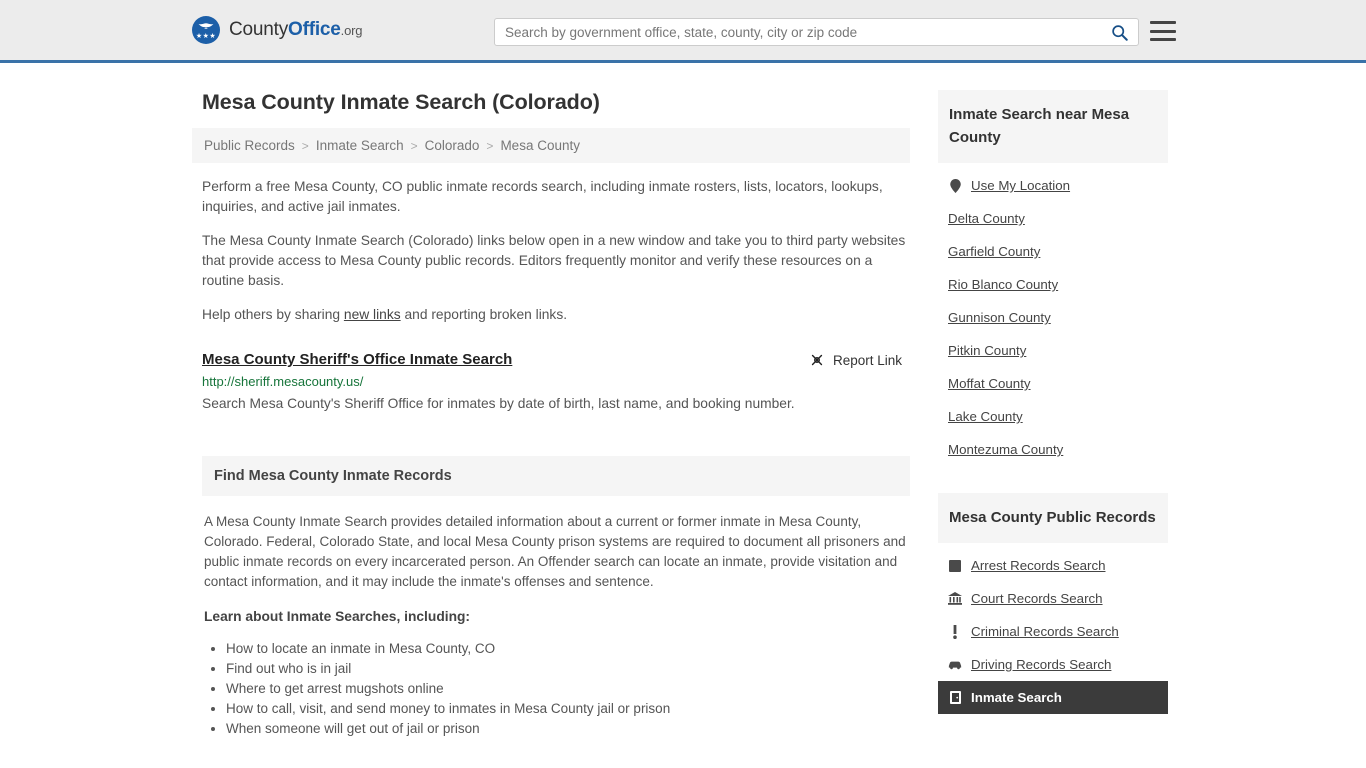  Describe the element at coordinates (987, 350) in the screenshot. I see `sidebar-item-label: Pitkin County` at that location.